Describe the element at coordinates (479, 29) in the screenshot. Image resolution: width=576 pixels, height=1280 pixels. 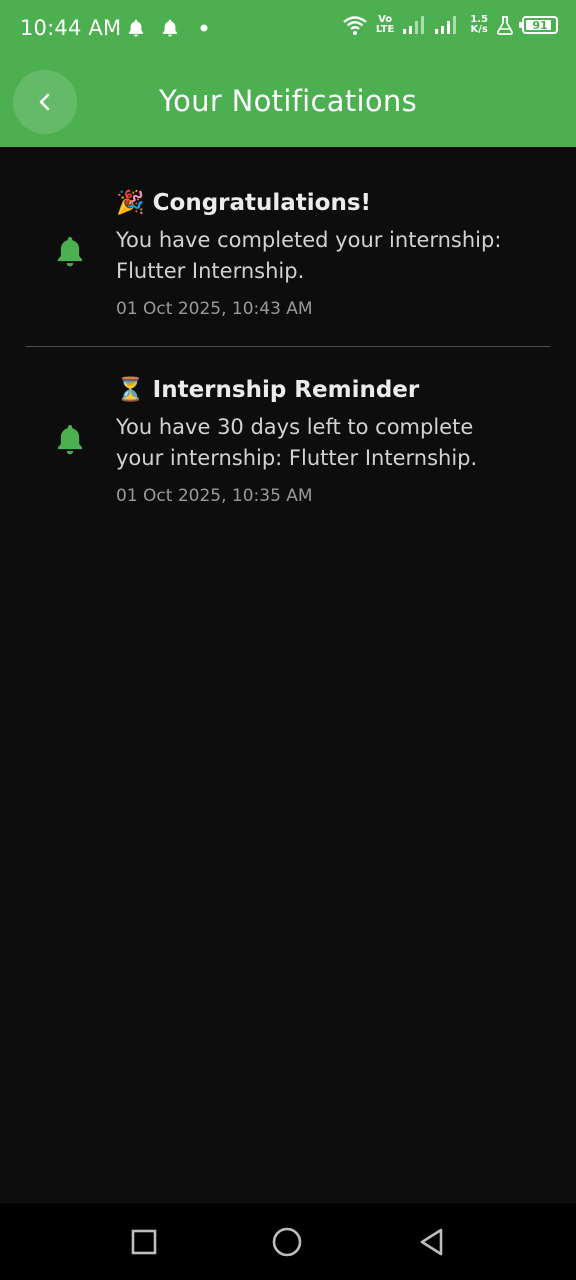
I see `network-speed-unit: K/s` at that location.